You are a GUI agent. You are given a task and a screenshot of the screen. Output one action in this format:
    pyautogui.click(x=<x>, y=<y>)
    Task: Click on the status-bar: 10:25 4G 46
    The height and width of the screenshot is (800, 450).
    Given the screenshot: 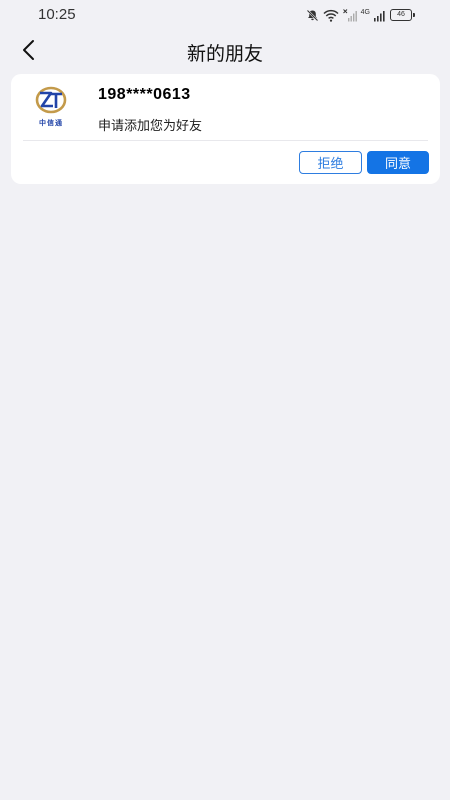 What is the action you would take?
    pyautogui.click(x=225, y=15)
    